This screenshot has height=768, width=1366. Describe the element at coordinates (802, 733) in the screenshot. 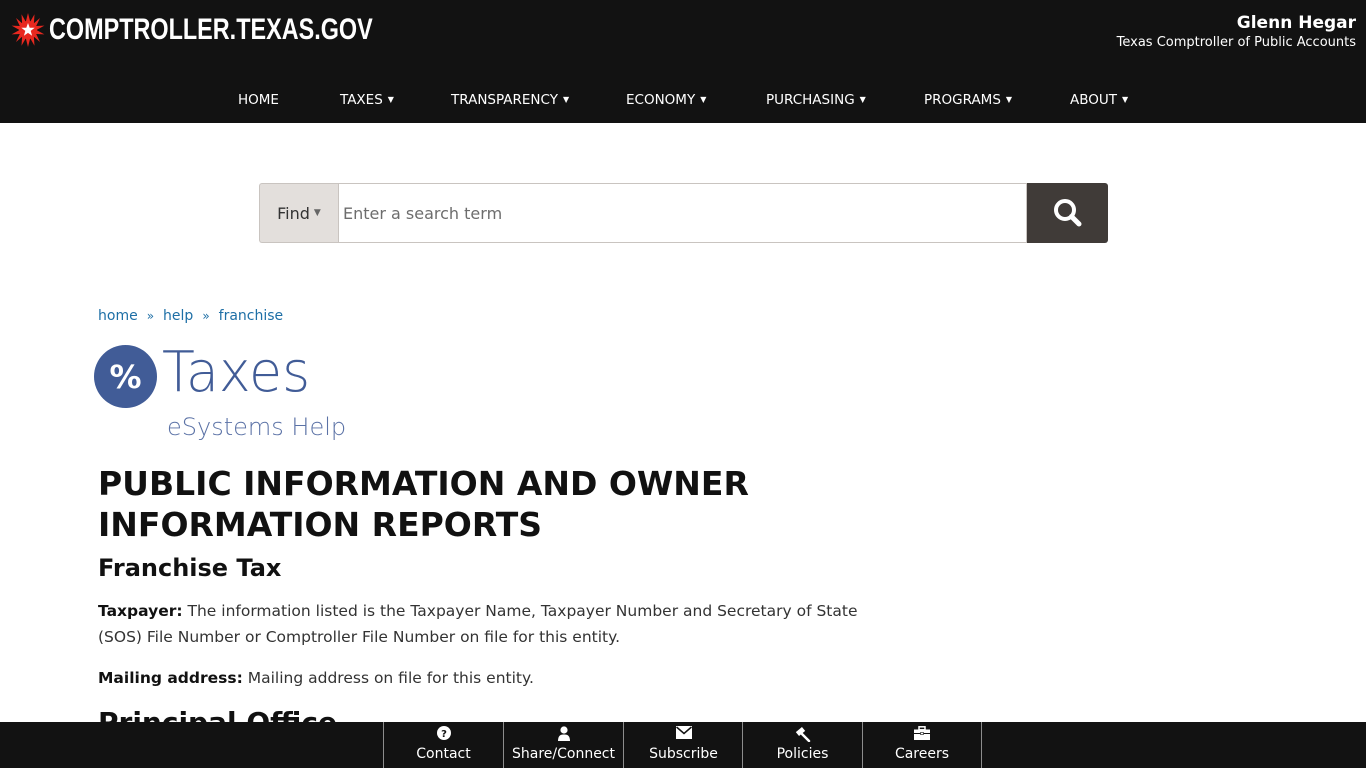

I see `gavel-icon` at that location.